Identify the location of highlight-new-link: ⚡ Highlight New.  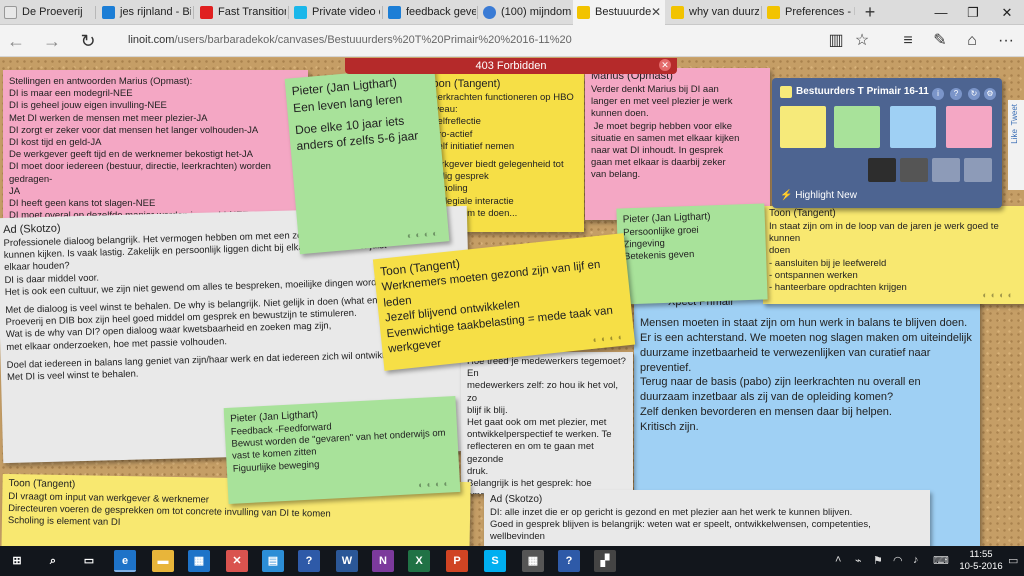
(818, 195).